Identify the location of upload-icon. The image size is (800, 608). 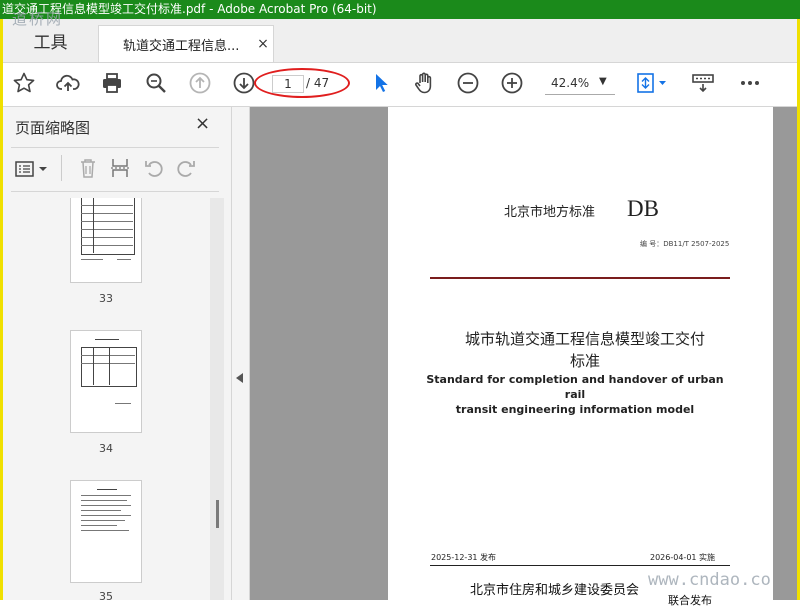
(68, 83).